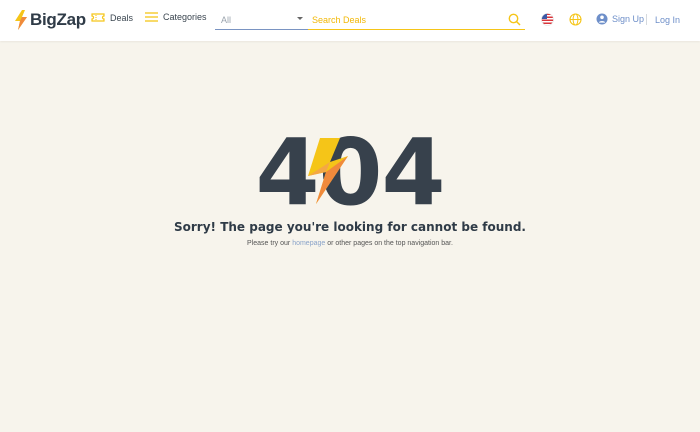 The width and height of the screenshot is (700, 432). I want to click on nav-categories: Categories, so click(176, 17).